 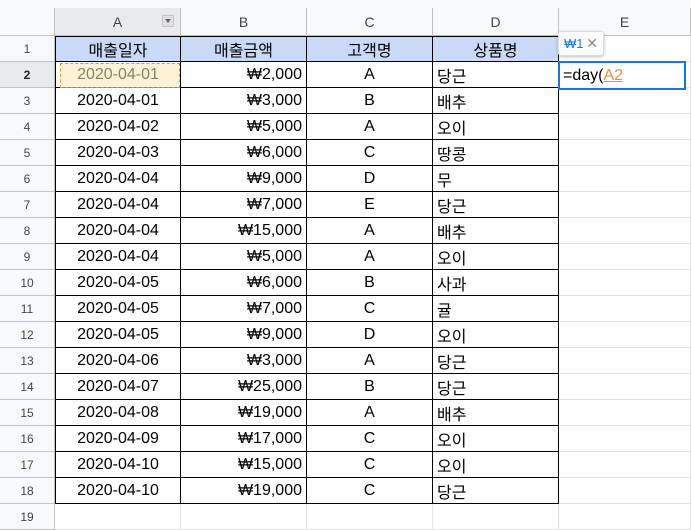 I want to click on cell-c11: C, so click(x=370, y=309).